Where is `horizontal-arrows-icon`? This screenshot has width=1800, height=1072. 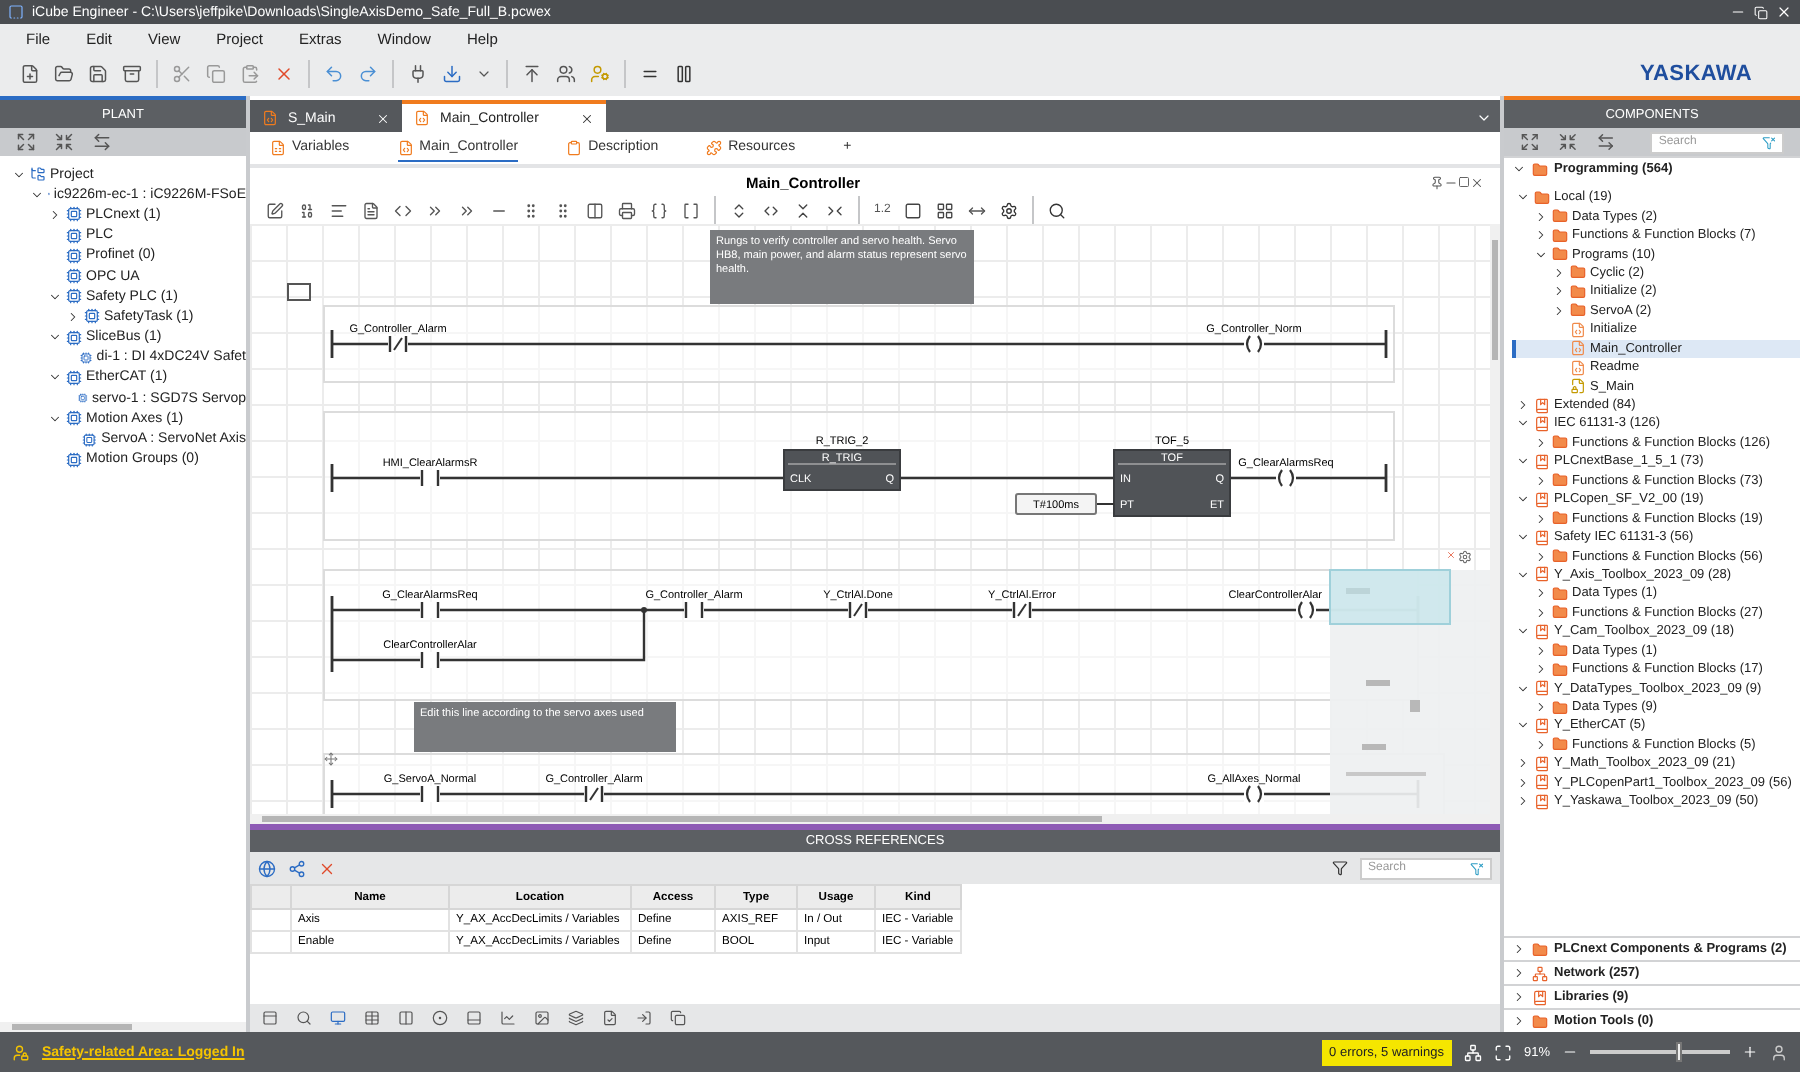
horizontal-arrows-icon is located at coordinates (977, 210).